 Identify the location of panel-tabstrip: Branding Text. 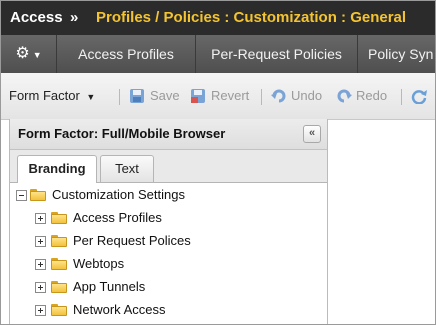
(168, 166).